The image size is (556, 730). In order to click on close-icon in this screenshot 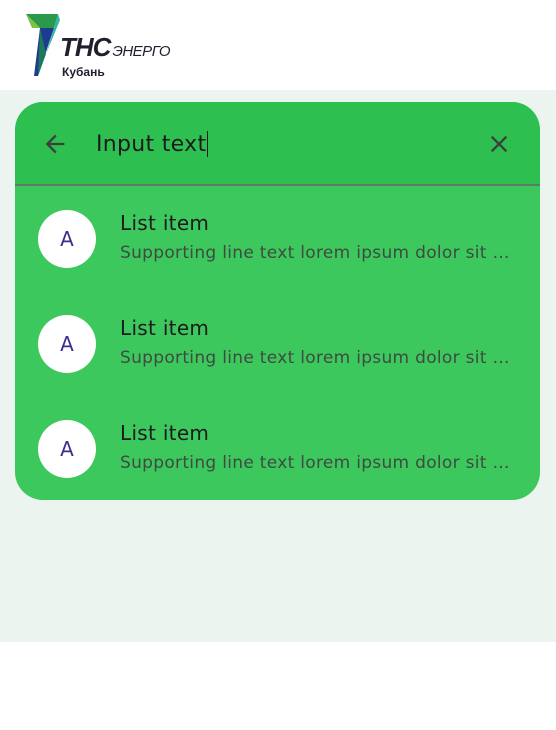, I will do `click(499, 144)`.